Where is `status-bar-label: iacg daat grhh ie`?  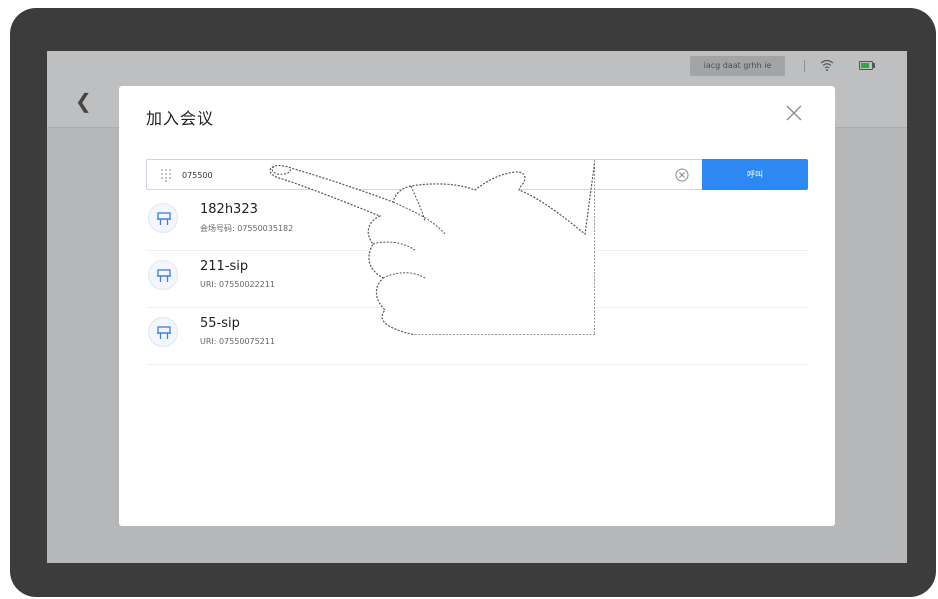
status-bar-label: iacg daat grhh ie is located at coordinates (737, 66).